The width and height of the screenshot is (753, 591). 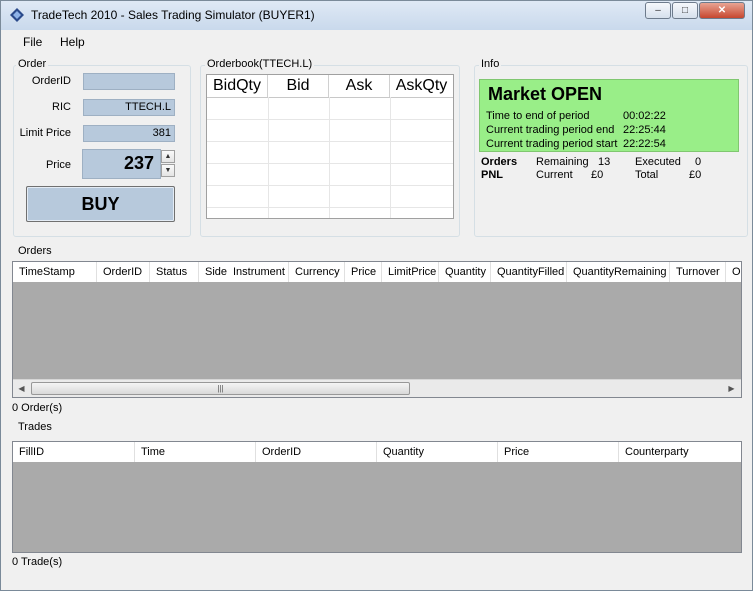 What do you see at coordinates (731, 388) in the screenshot?
I see `scroll-right-arrow-icon: ▶` at bounding box center [731, 388].